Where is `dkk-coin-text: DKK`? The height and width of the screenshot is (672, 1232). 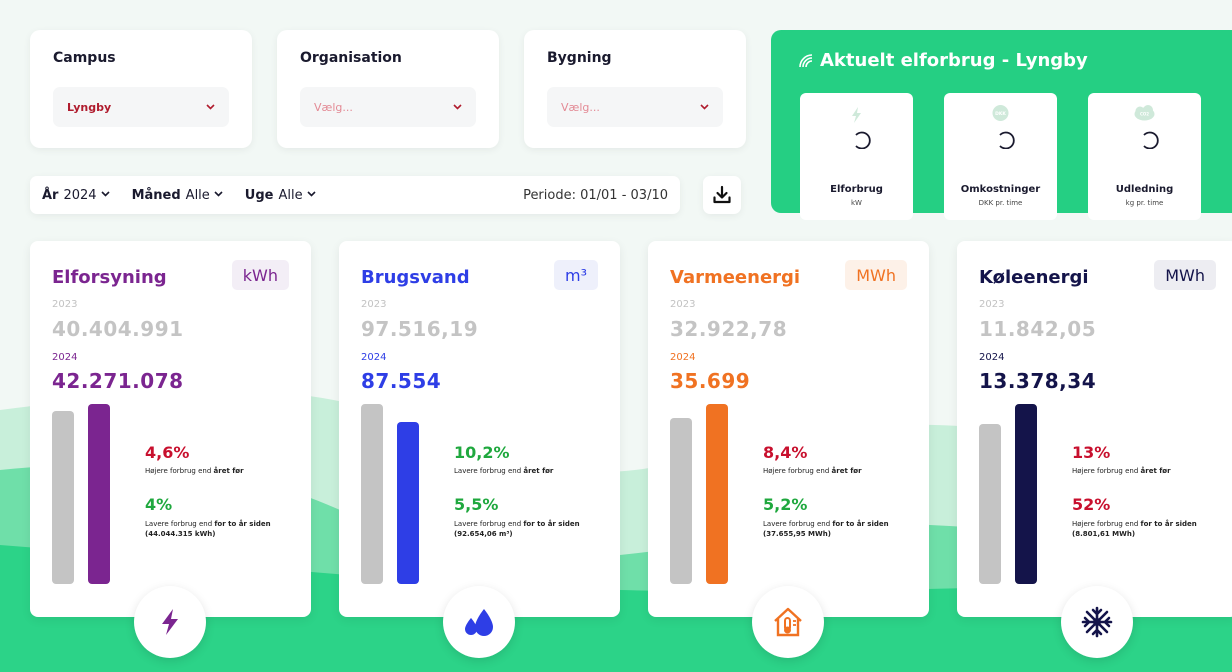
dkk-coin-text: DKK is located at coordinates (1000, 114).